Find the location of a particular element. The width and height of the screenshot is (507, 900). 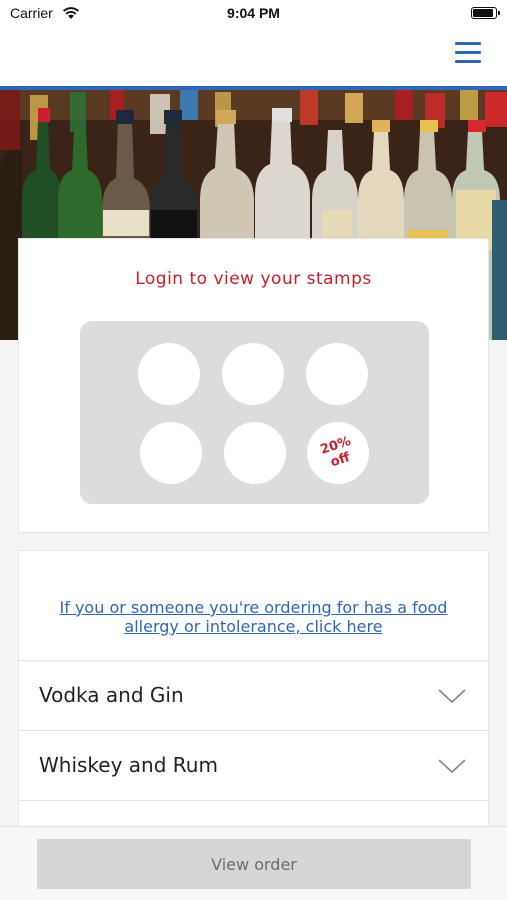

category-label: Vodka and Gin is located at coordinates (111, 695).